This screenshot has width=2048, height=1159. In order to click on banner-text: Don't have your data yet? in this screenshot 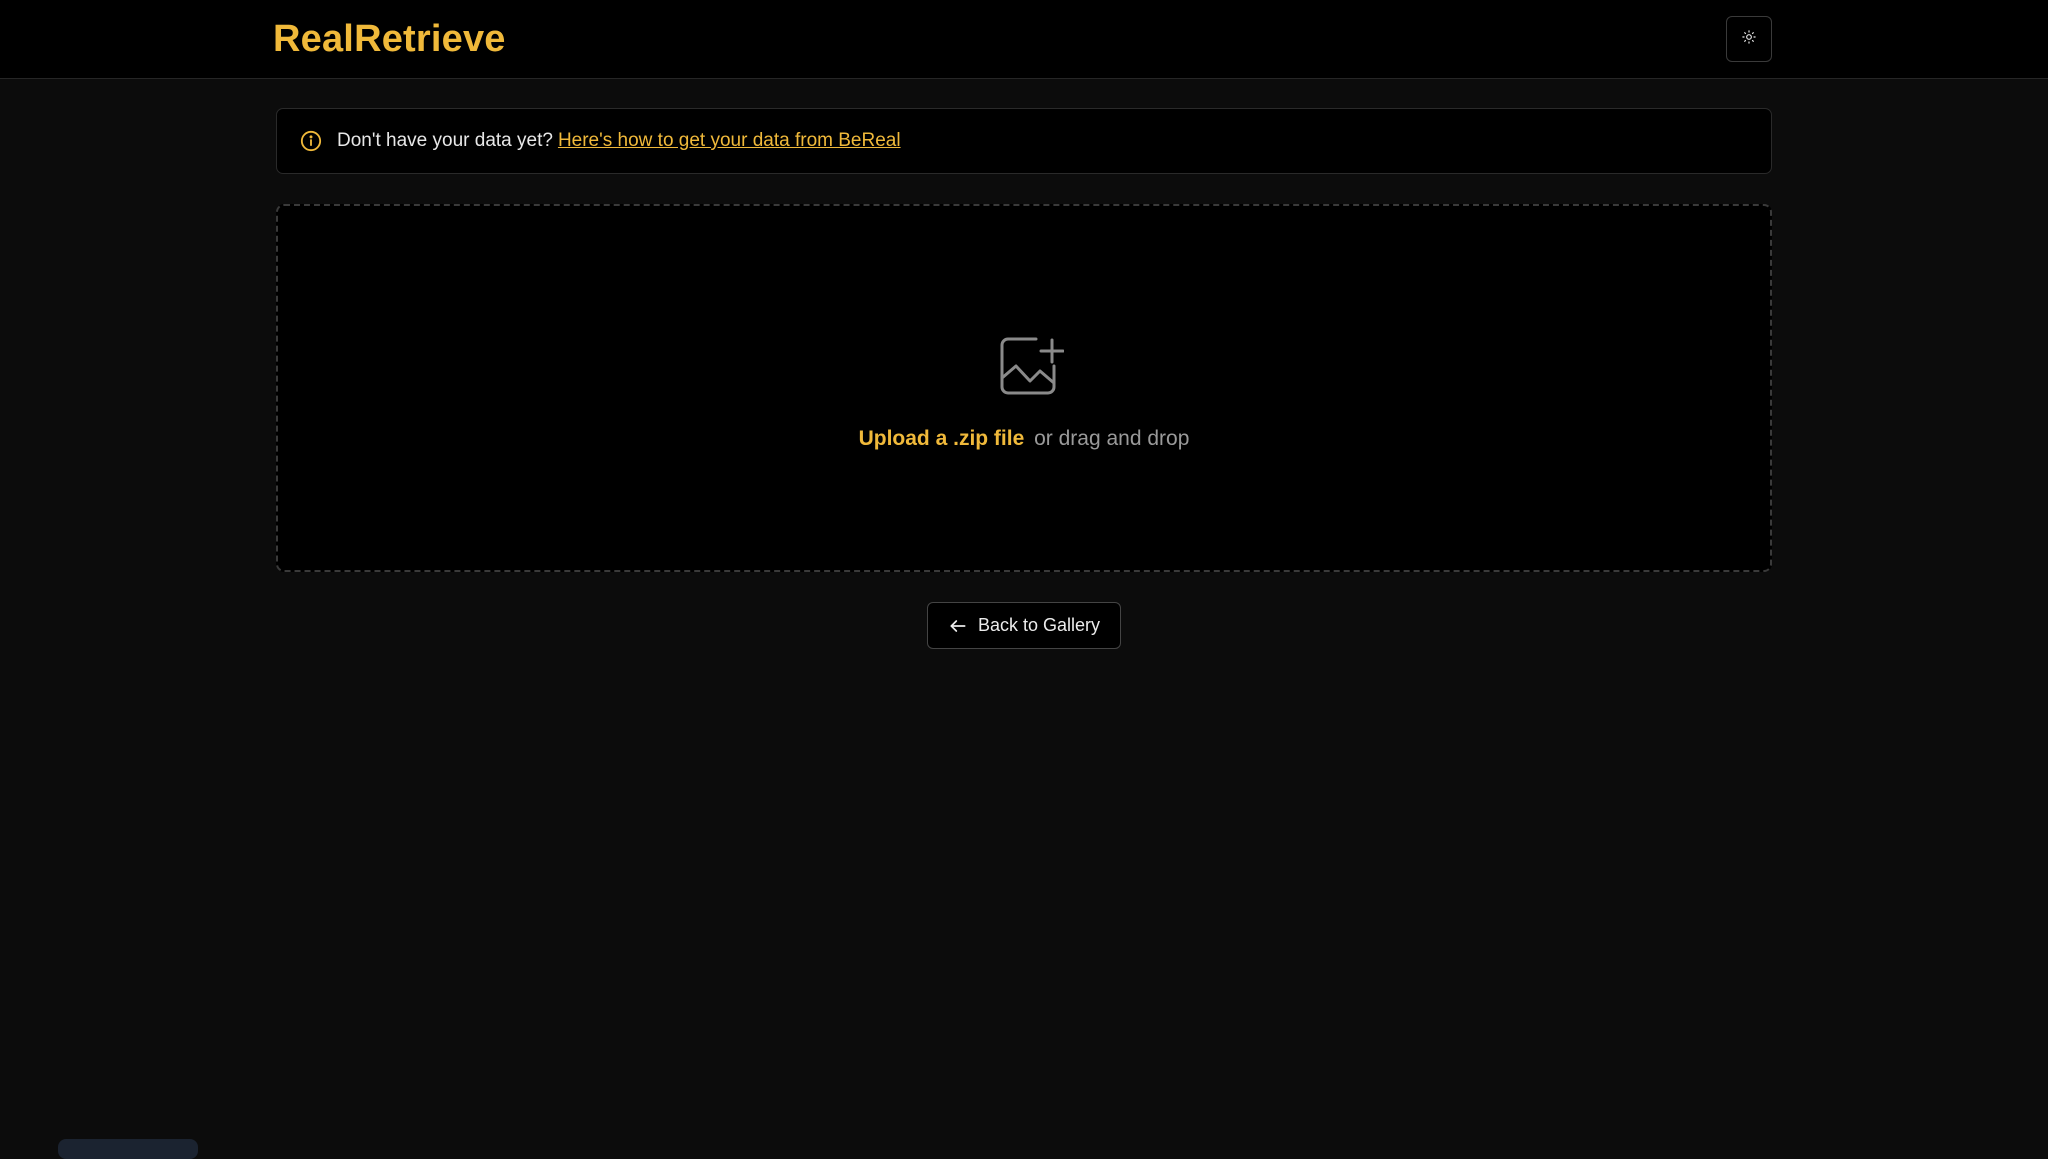, I will do `click(445, 140)`.